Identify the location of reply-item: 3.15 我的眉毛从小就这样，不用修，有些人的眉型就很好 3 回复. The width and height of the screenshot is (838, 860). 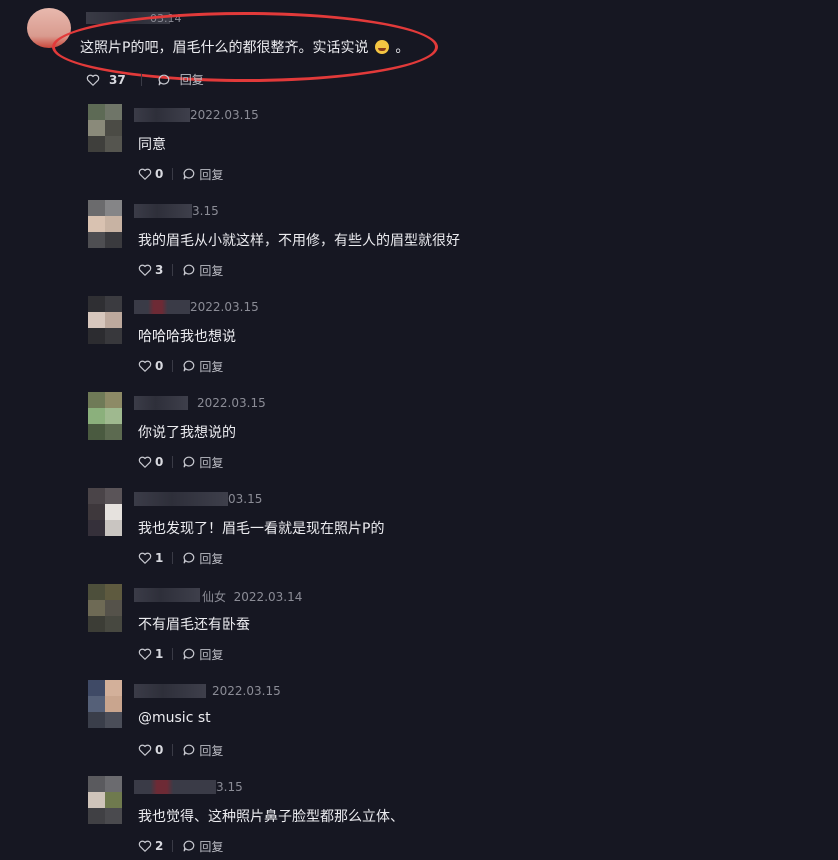
(419, 248).